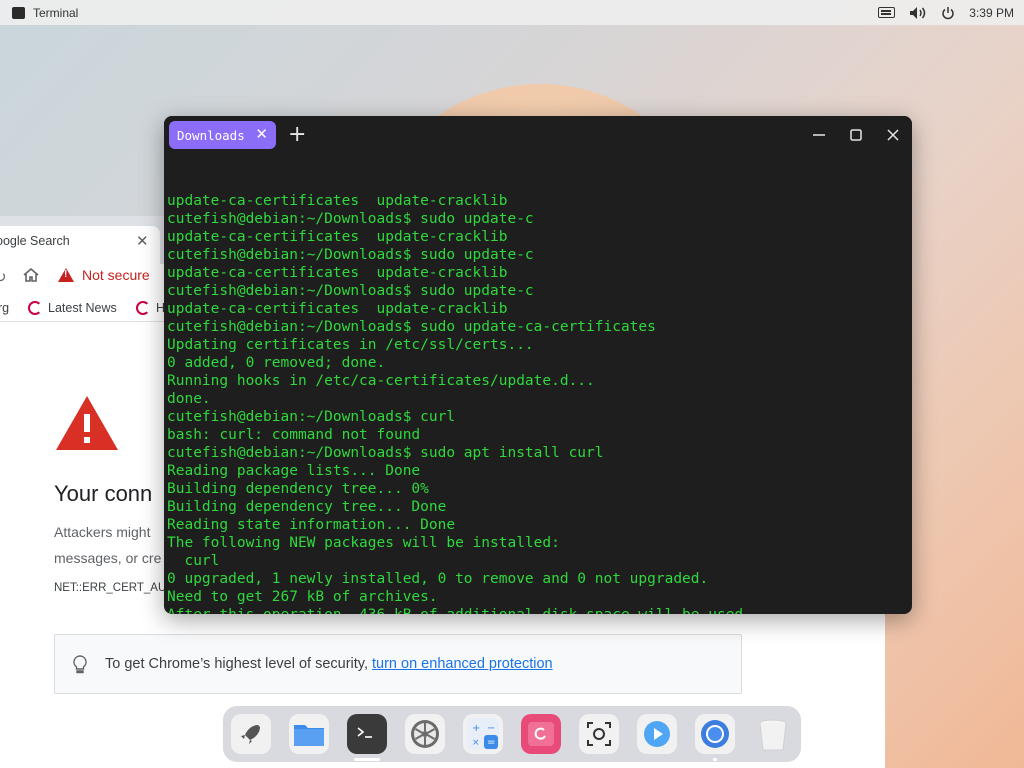 The image size is (1024, 768). Describe the element at coordinates (294, 435) in the screenshot. I see `terminal-line: bash: curl: command not found` at that location.